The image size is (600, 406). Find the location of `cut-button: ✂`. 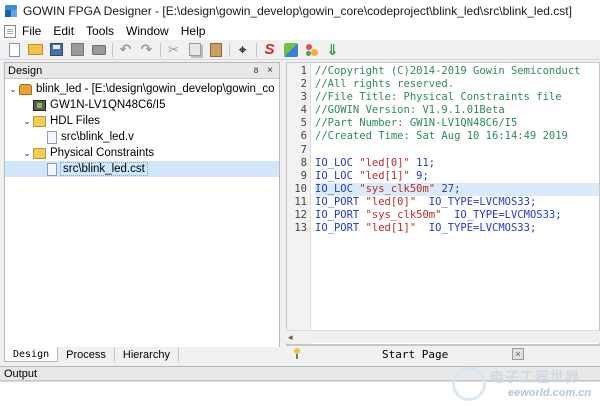

cut-button: ✂ is located at coordinates (173, 49).